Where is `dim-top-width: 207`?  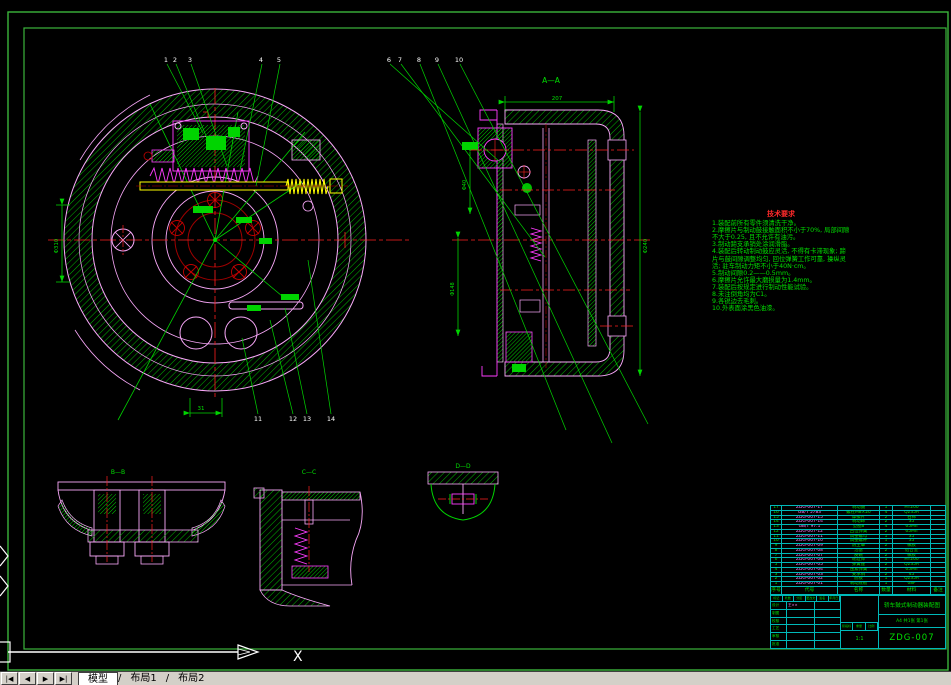 dim-top-width: 207 is located at coordinates (557, 99).